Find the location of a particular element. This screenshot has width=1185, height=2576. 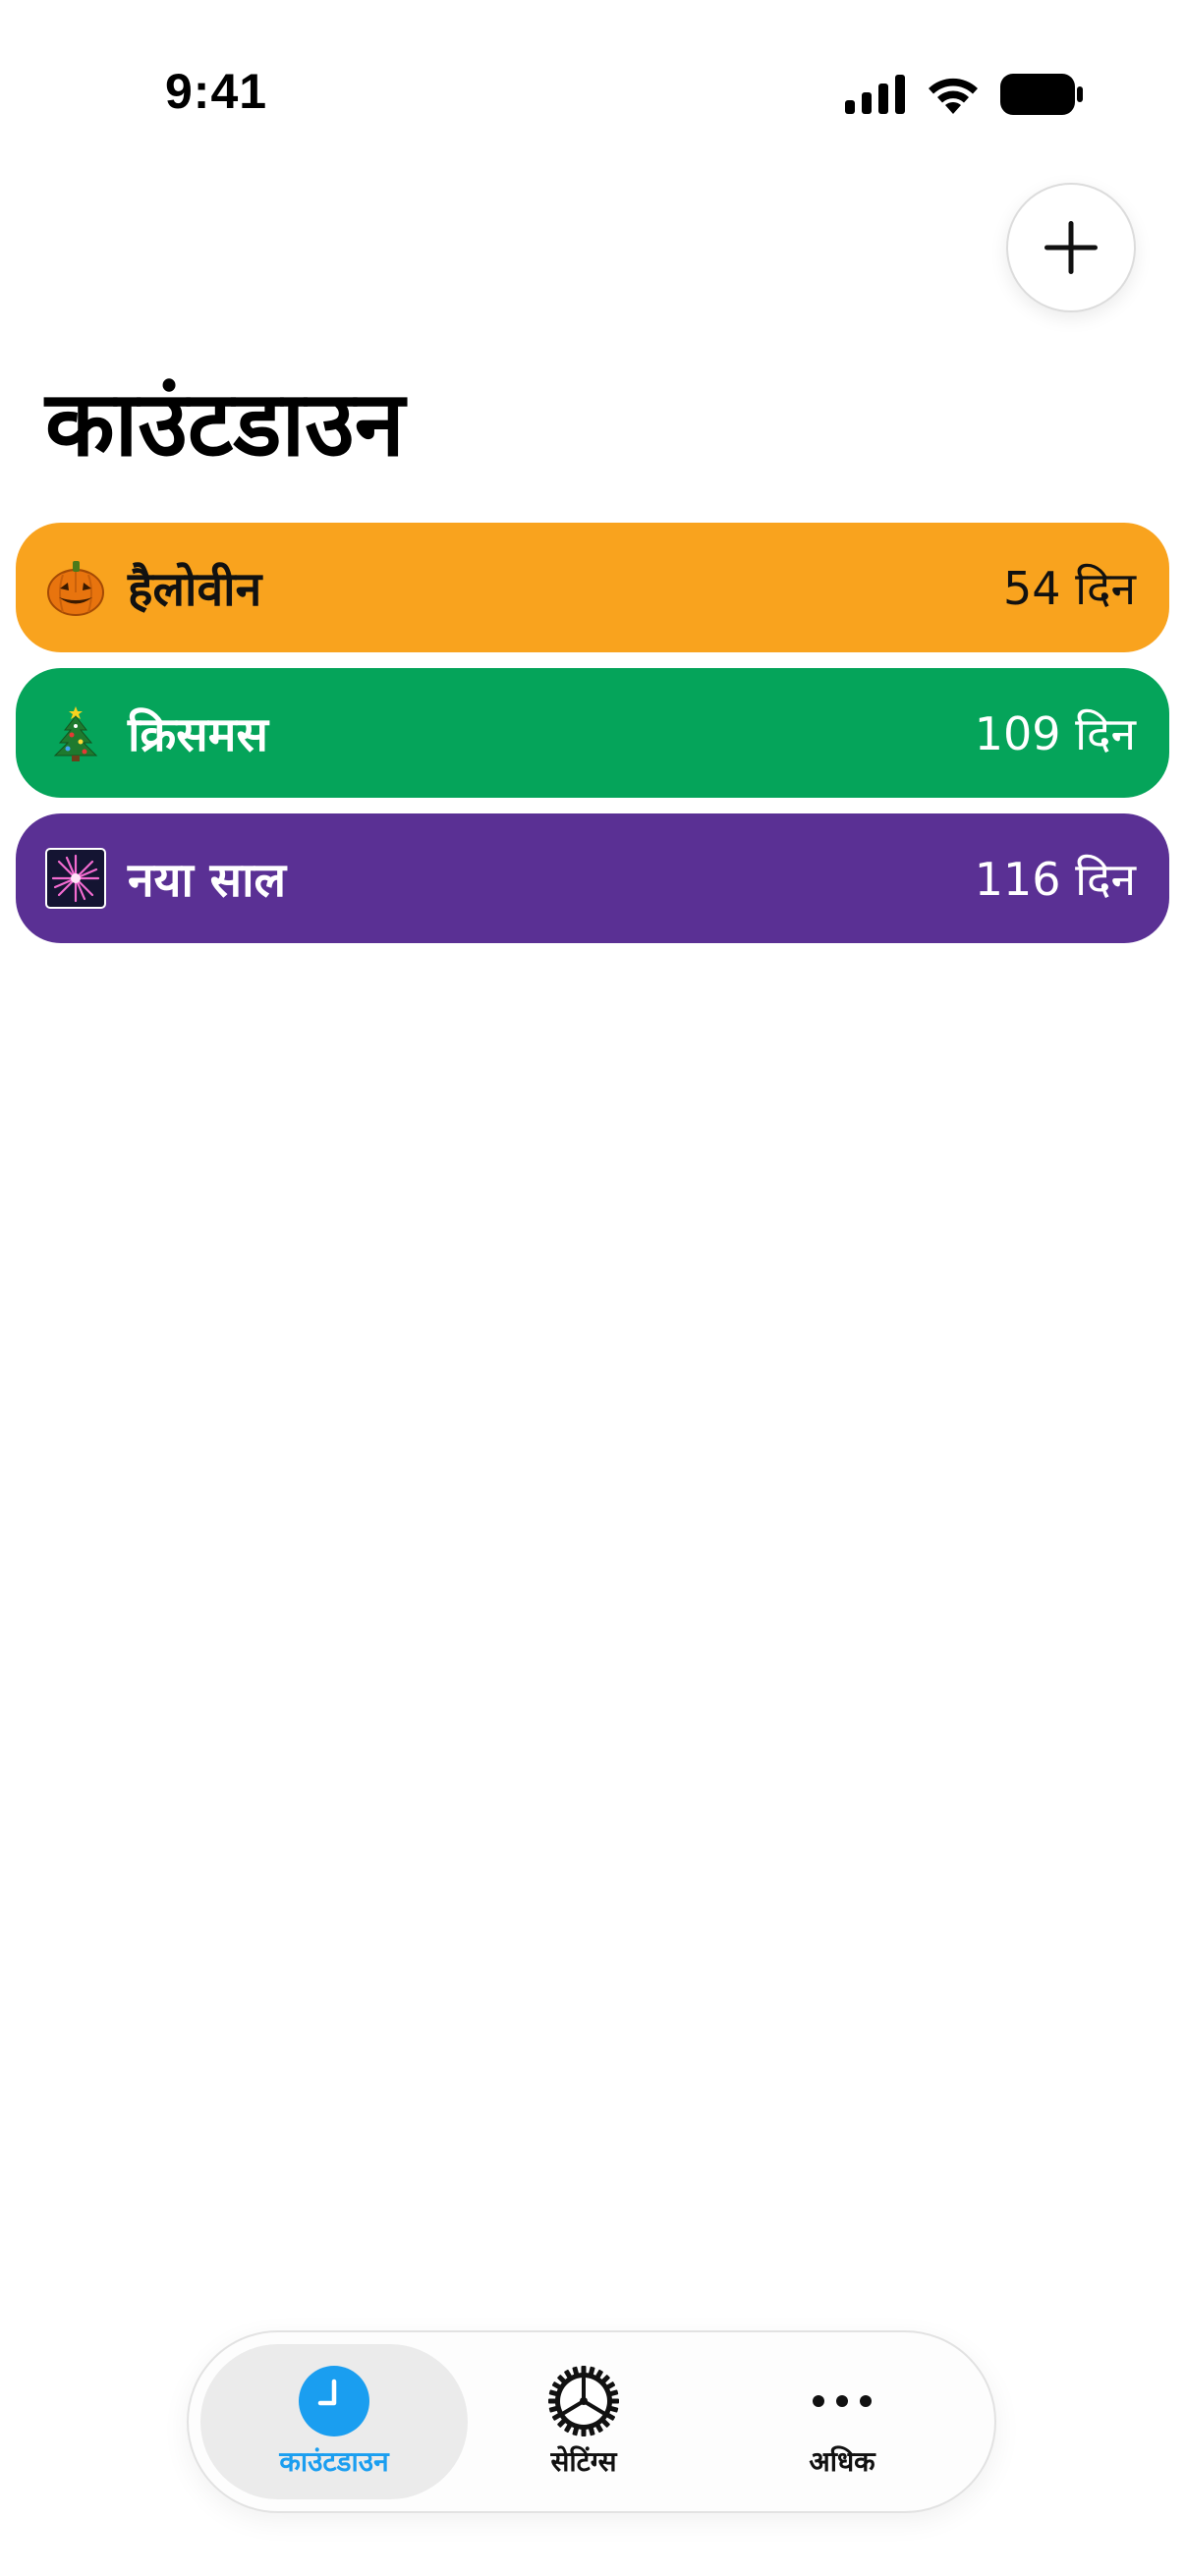

tab-settings: सेटिंग्स is located at coordinates (584, 2421).